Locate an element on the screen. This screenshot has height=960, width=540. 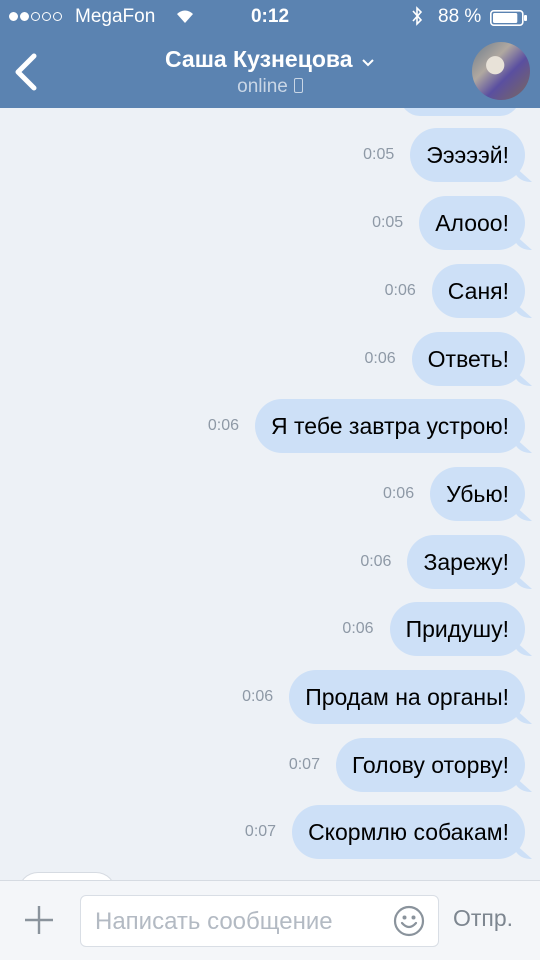
message-input is located at coordinates (240, 922).